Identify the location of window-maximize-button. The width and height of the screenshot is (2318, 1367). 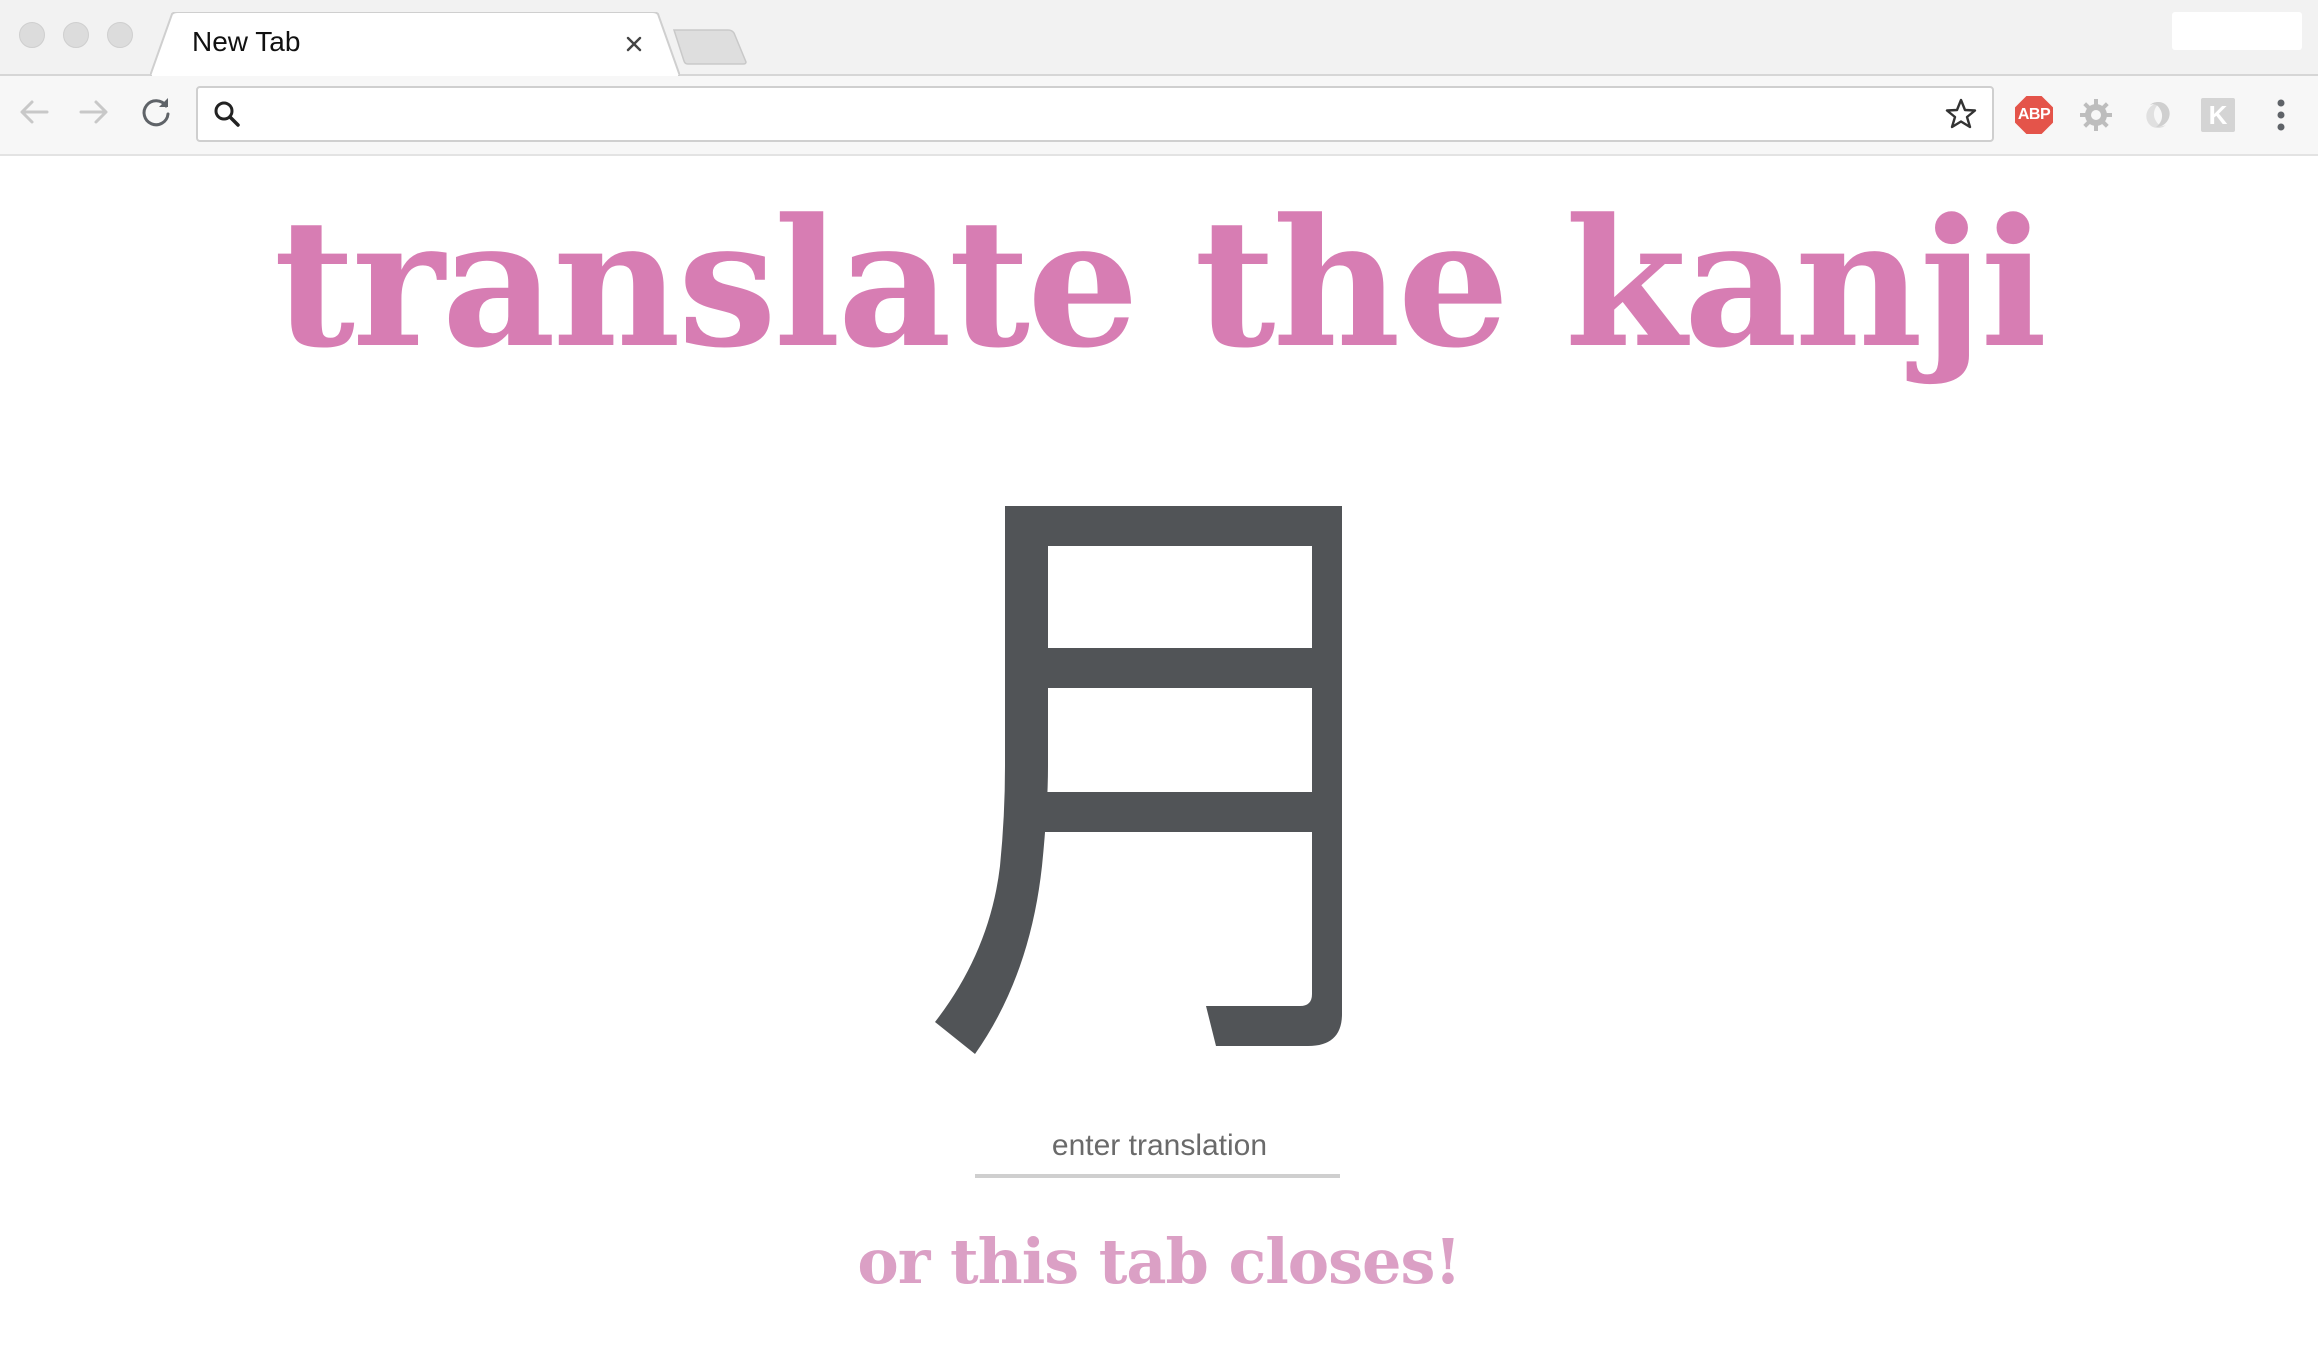
(120, 35).